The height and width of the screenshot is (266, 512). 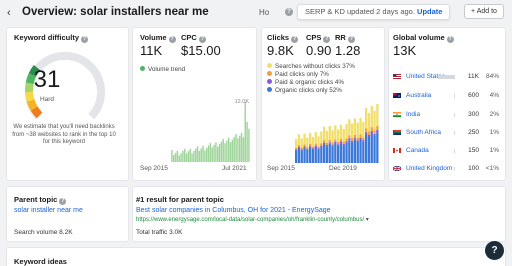 What do you see at coordinates (492, 76) in the screenshot?
I see `country-pct: 84%` at bounding box center [492, 76].